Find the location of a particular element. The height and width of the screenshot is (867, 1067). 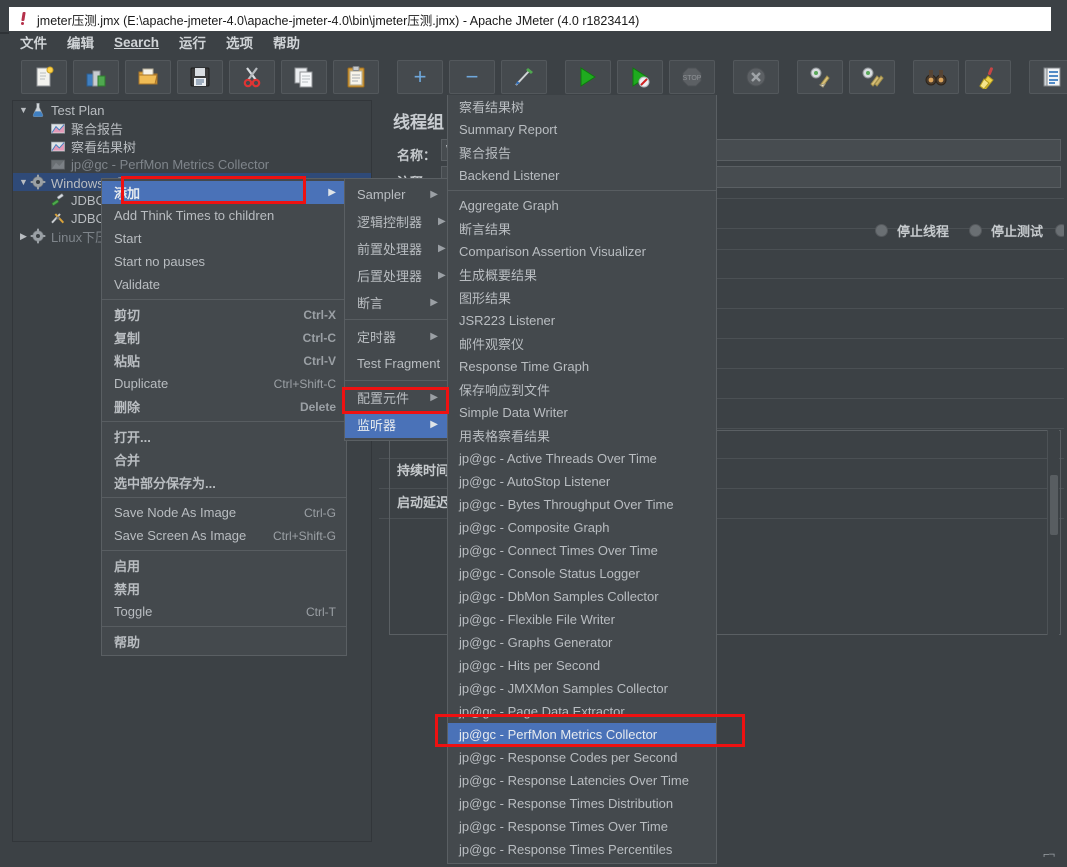

listener-submenu-item-13: 保存响应到文件 is located at coordinates (582, 389).